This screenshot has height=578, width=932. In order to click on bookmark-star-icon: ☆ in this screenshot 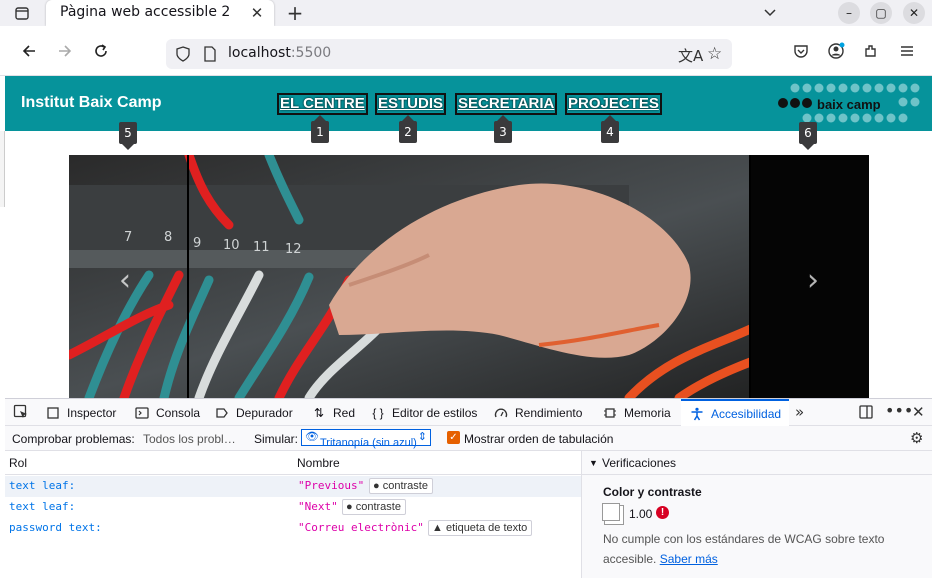, I will do `click(714, 54)`.